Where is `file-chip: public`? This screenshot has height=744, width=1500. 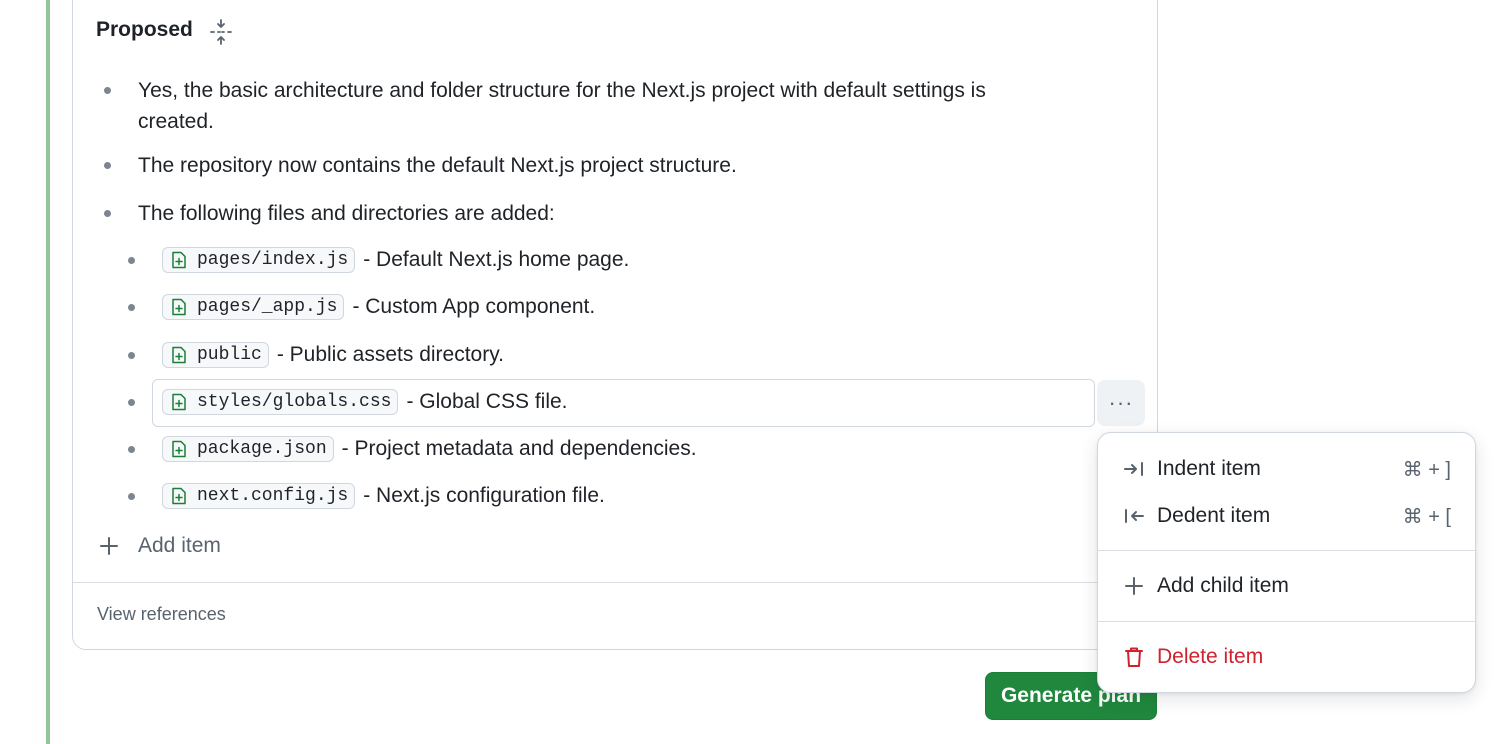 file-chip: public is located at coordinates (215, 355).